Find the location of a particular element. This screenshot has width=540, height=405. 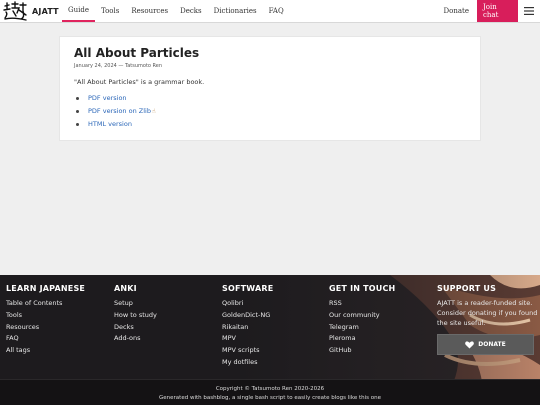

footer-heading-learn: LEARN JAPANESE is located at coordinates (46, 288).